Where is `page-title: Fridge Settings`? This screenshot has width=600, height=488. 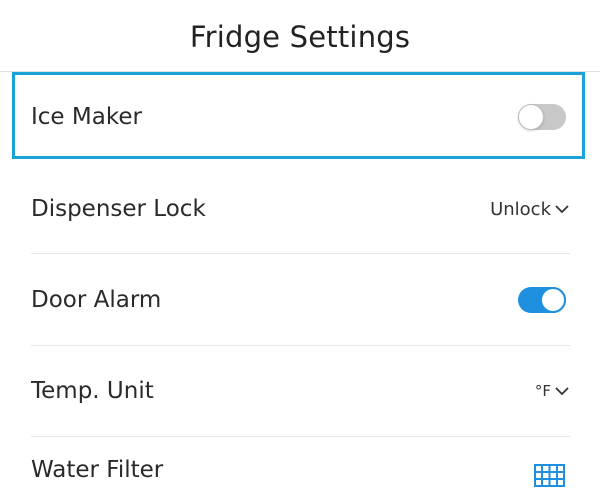 page-title: Fridge Settings is located at coordinates (300, 36).